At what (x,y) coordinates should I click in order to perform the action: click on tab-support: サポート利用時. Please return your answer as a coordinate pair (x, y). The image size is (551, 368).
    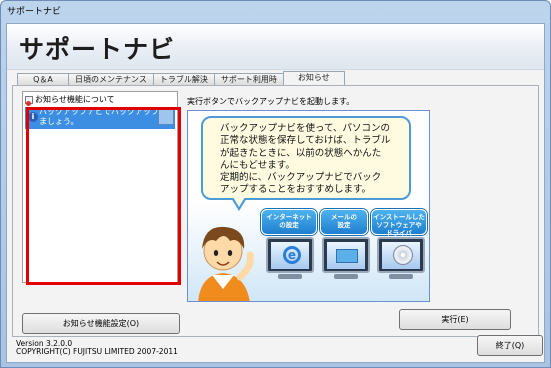
    Looking at the image, I should click on (248, 79).